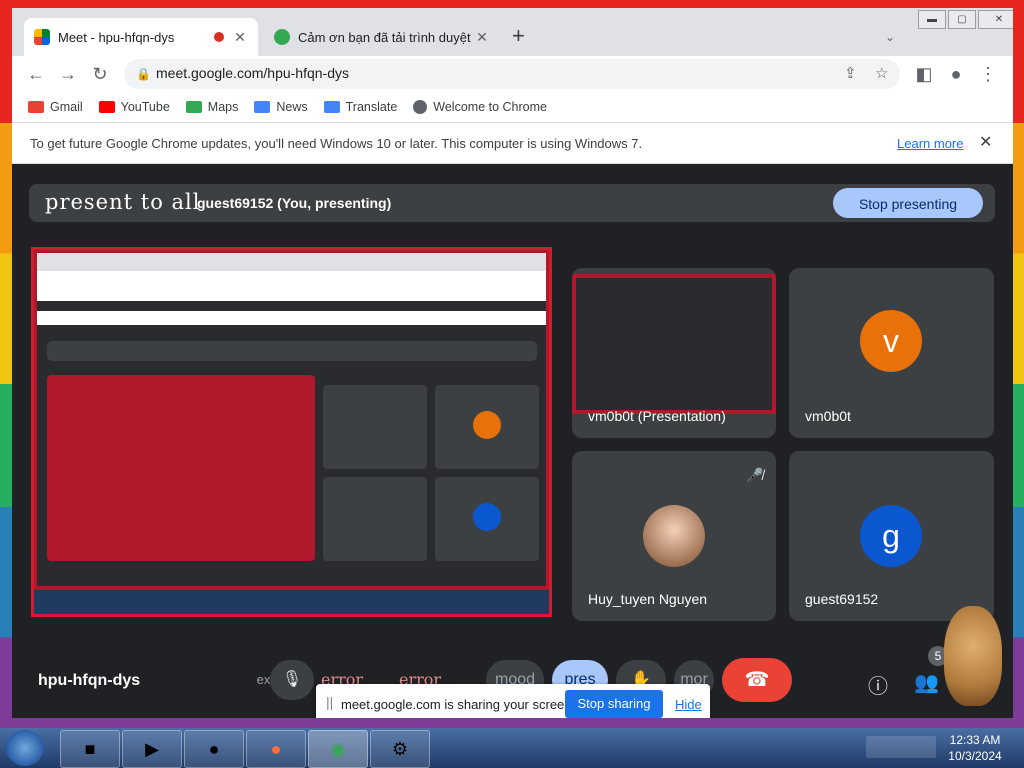  I want to click on taskbar-app-terminal: ■, so click(90, 749).